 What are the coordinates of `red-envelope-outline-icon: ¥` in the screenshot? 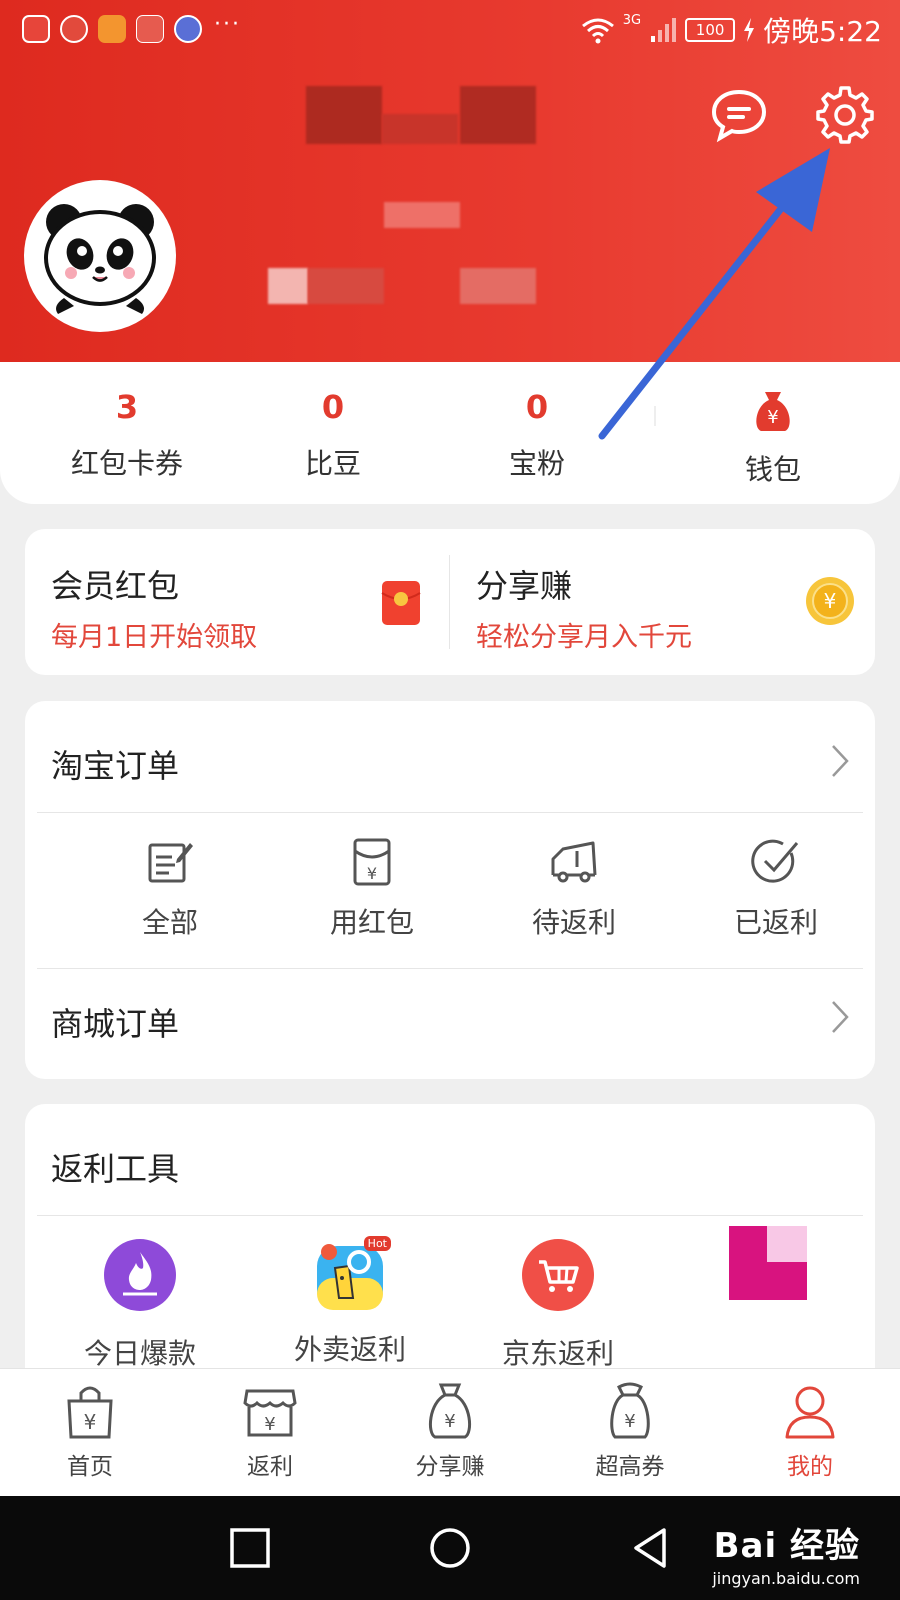 It's located at (372, 862).